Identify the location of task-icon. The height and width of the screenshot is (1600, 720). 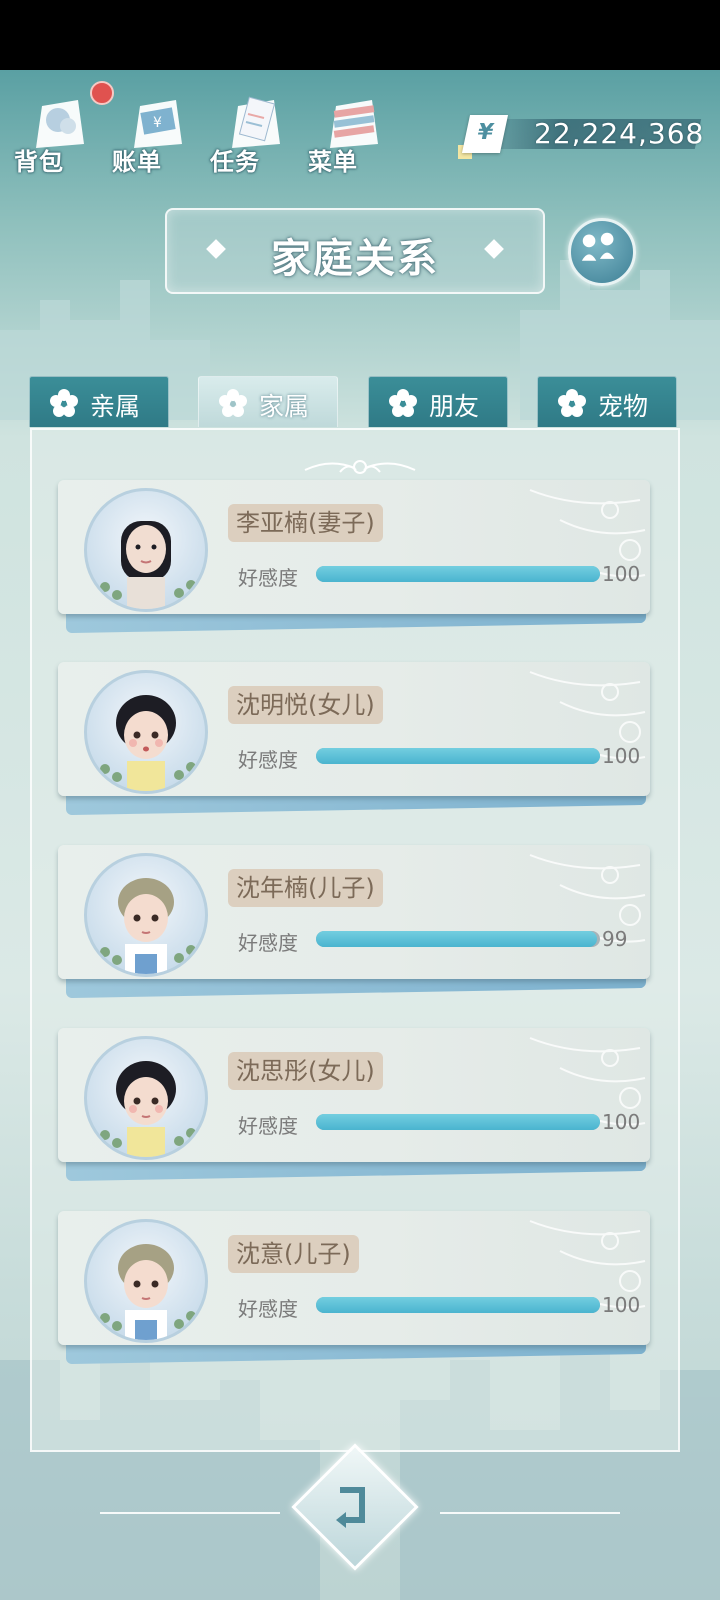
(256, 122).